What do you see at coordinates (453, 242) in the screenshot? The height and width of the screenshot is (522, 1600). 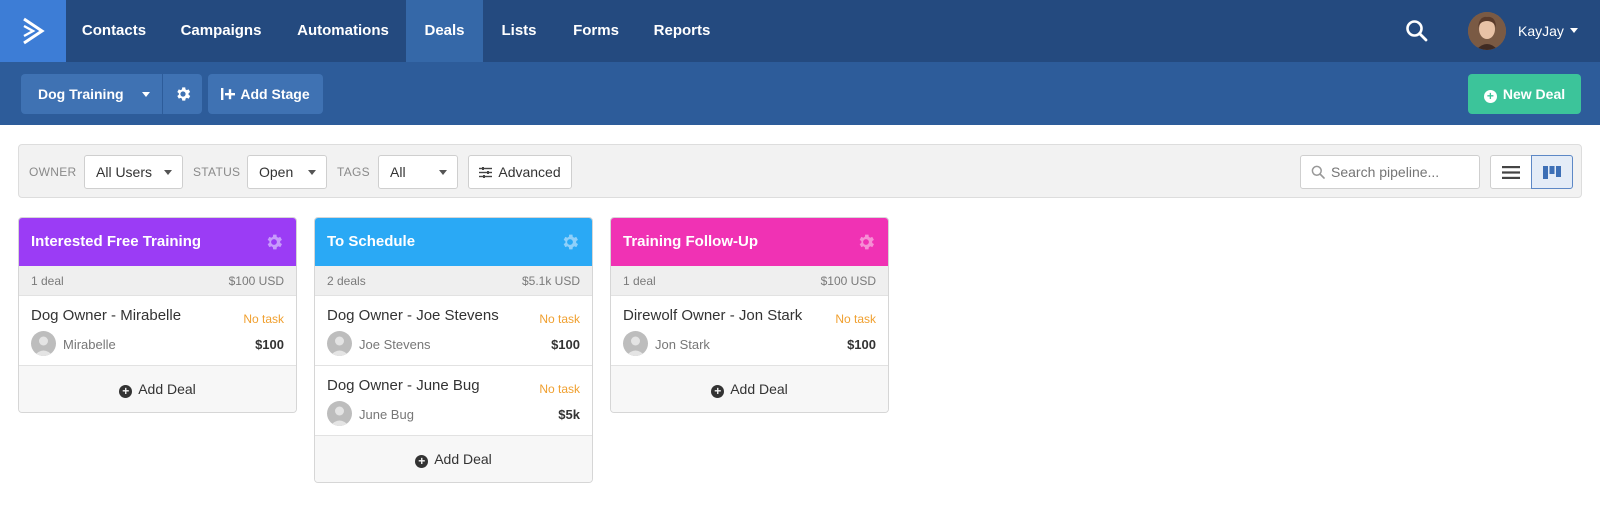 I see `stage-header: To Schedule` at bounding box center [453, 242].